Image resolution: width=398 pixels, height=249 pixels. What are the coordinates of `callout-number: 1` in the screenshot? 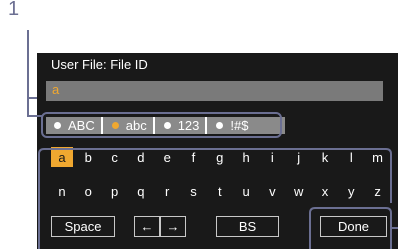 It's located at (14, 10).